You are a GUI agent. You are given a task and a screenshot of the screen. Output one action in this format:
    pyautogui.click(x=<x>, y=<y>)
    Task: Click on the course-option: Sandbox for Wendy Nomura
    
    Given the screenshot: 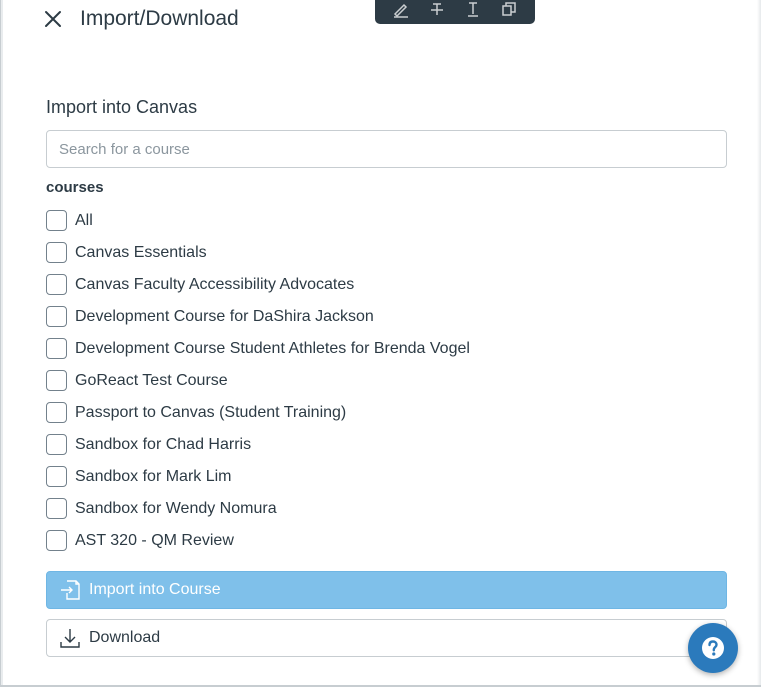 What is the action you would take?
    pyautogui.click(x=391, y=509)
    